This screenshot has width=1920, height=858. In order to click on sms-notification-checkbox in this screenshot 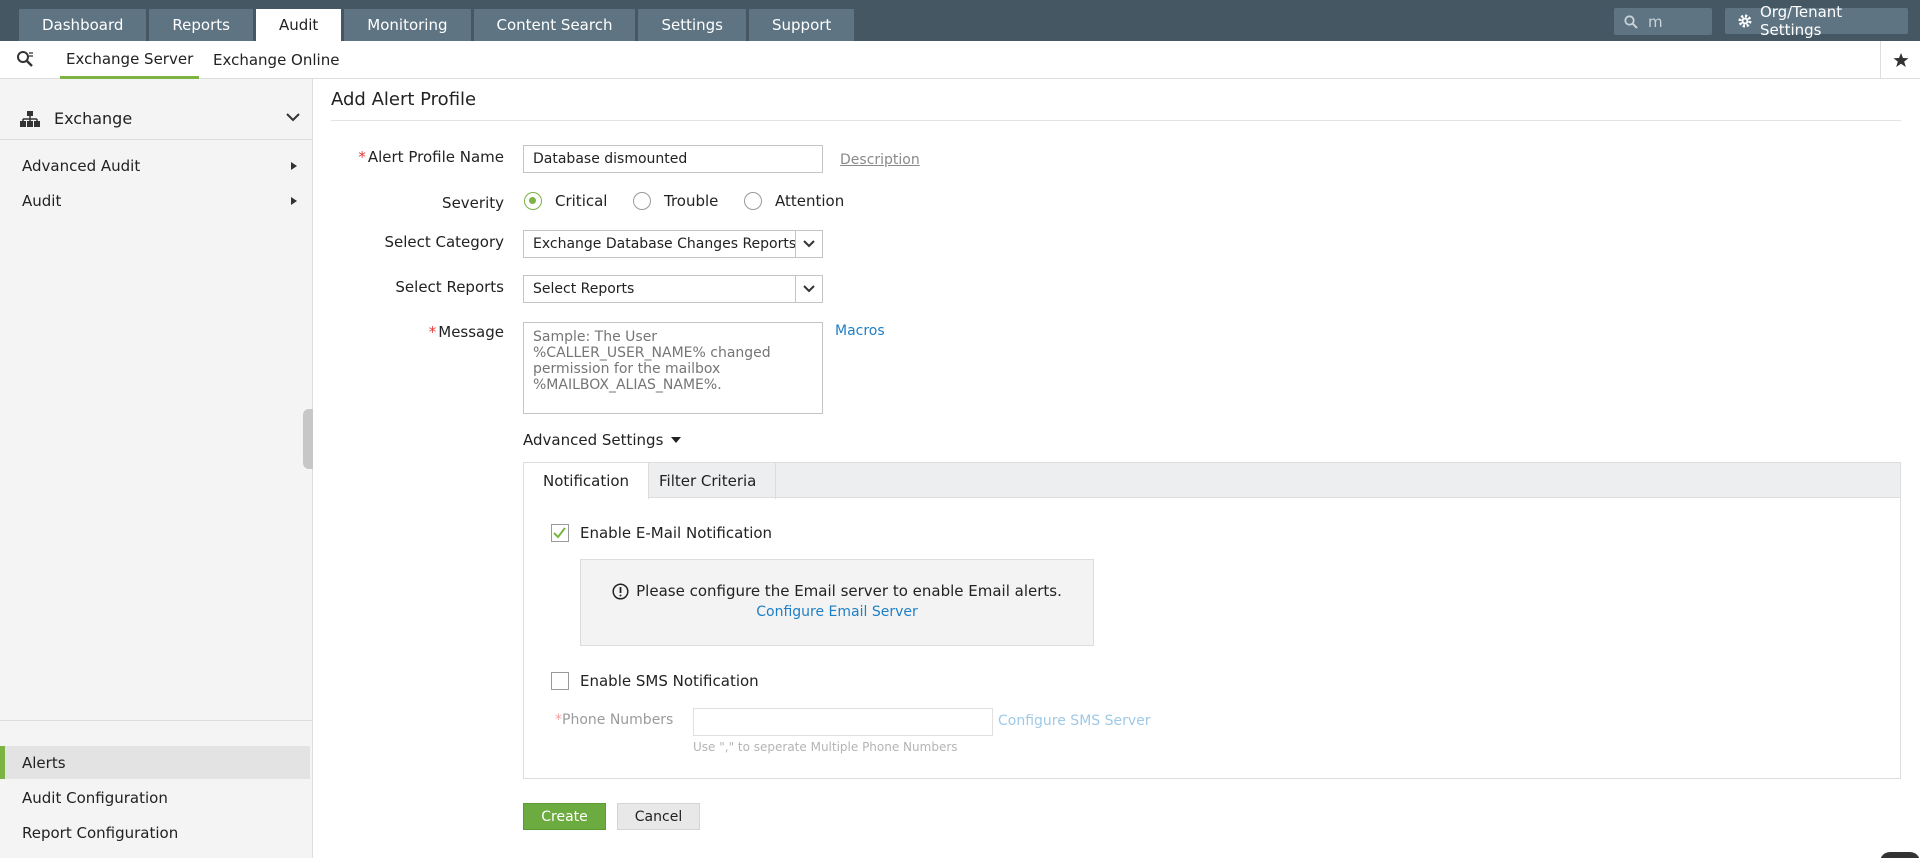, I will do `click(560, 681)`.